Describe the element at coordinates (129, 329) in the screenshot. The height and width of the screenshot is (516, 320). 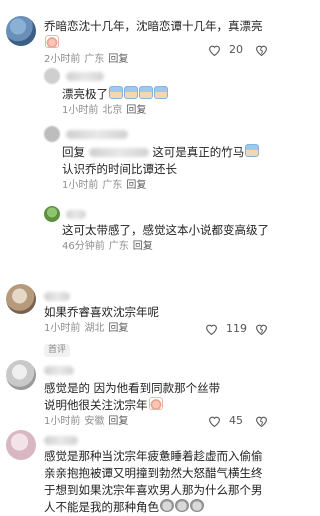
I see `comment-meta: 1小时前 湖北 回复` at that location.